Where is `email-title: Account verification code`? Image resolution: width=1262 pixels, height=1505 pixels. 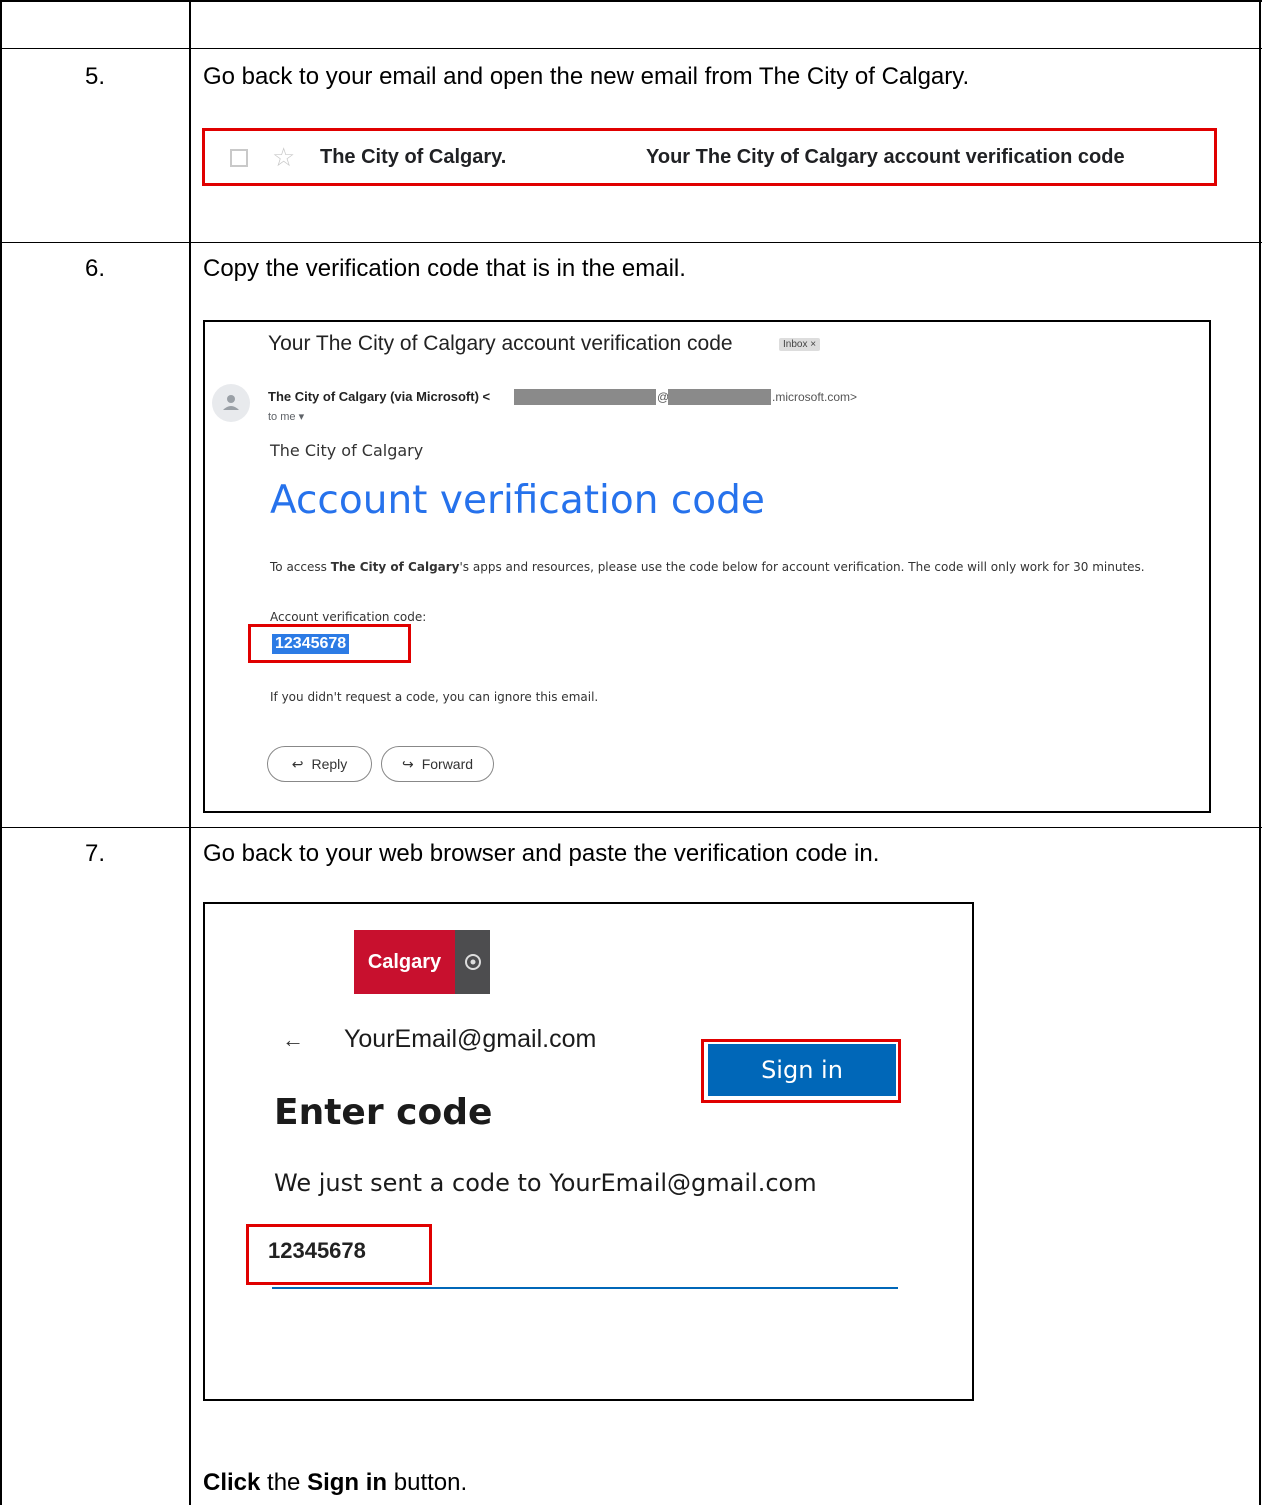 email-title: Account verification code is located at coordinates (517, 500).